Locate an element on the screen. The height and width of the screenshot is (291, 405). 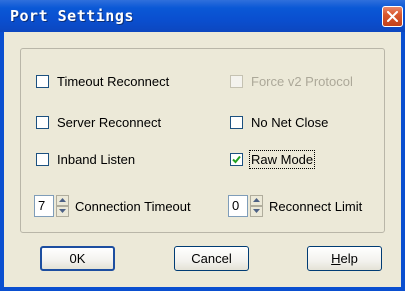
title-bar: Port Settings is located at coordinates (202, 16).